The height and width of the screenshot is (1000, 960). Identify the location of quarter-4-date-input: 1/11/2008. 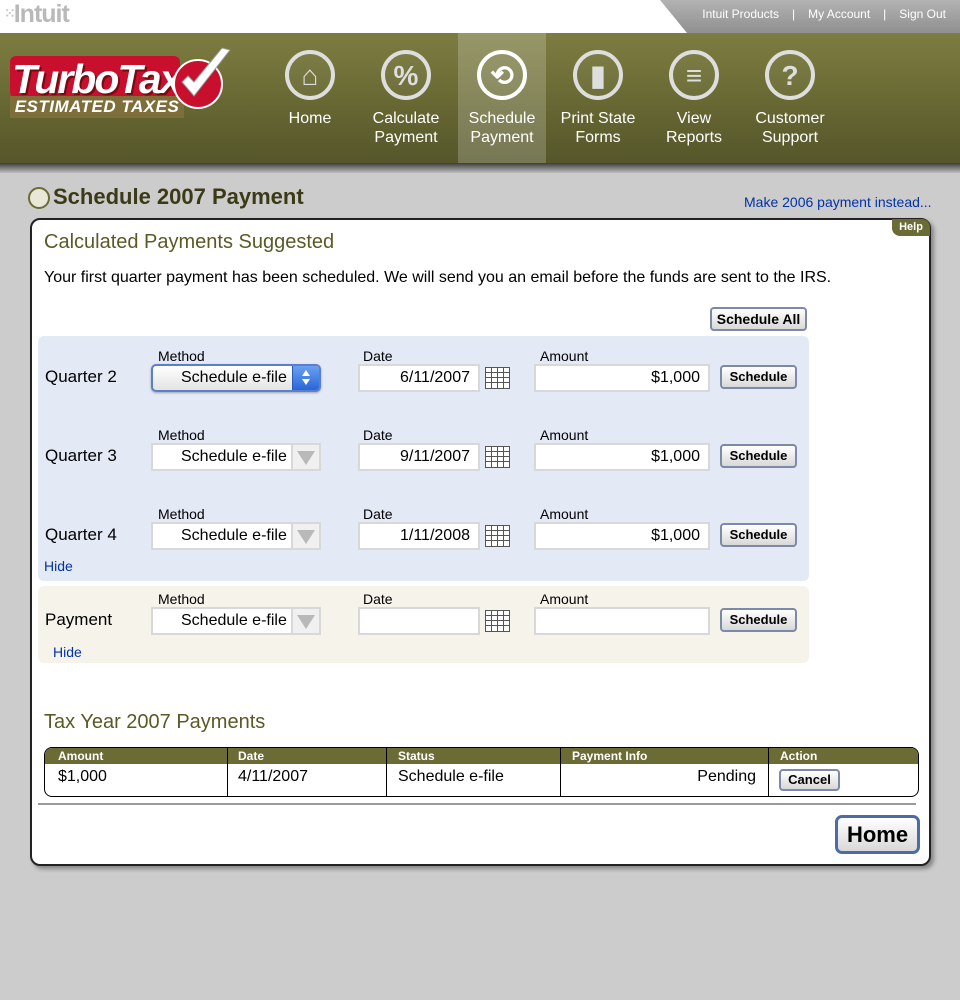
(419, 536).